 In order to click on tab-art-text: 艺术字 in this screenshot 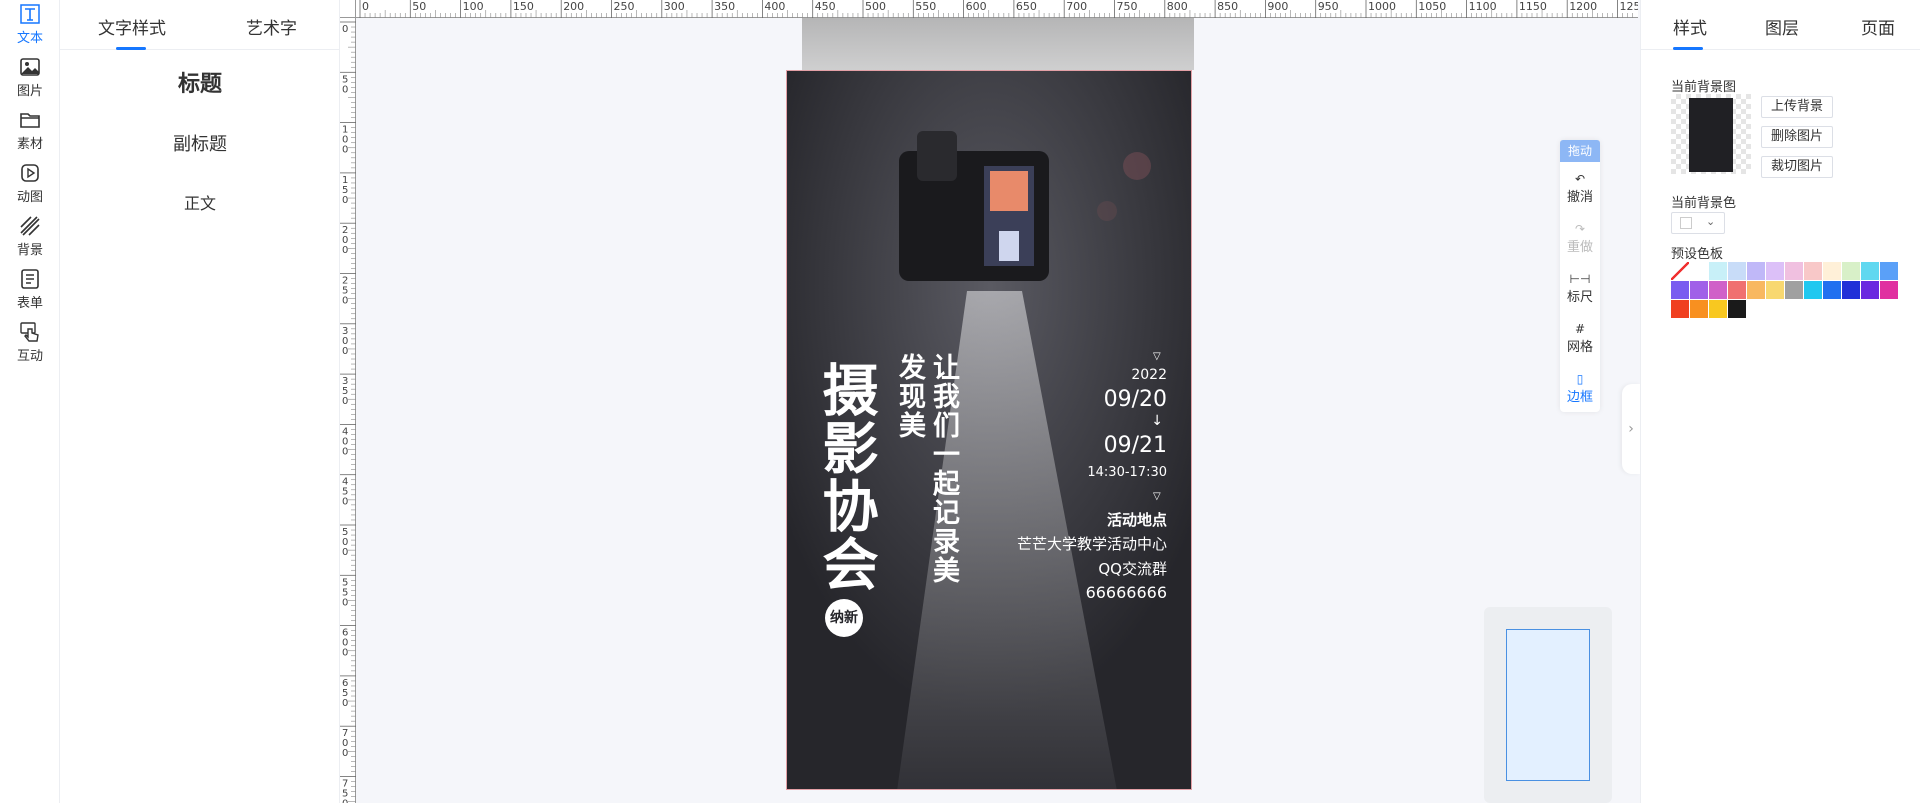, I will do `click(271, 26)`.